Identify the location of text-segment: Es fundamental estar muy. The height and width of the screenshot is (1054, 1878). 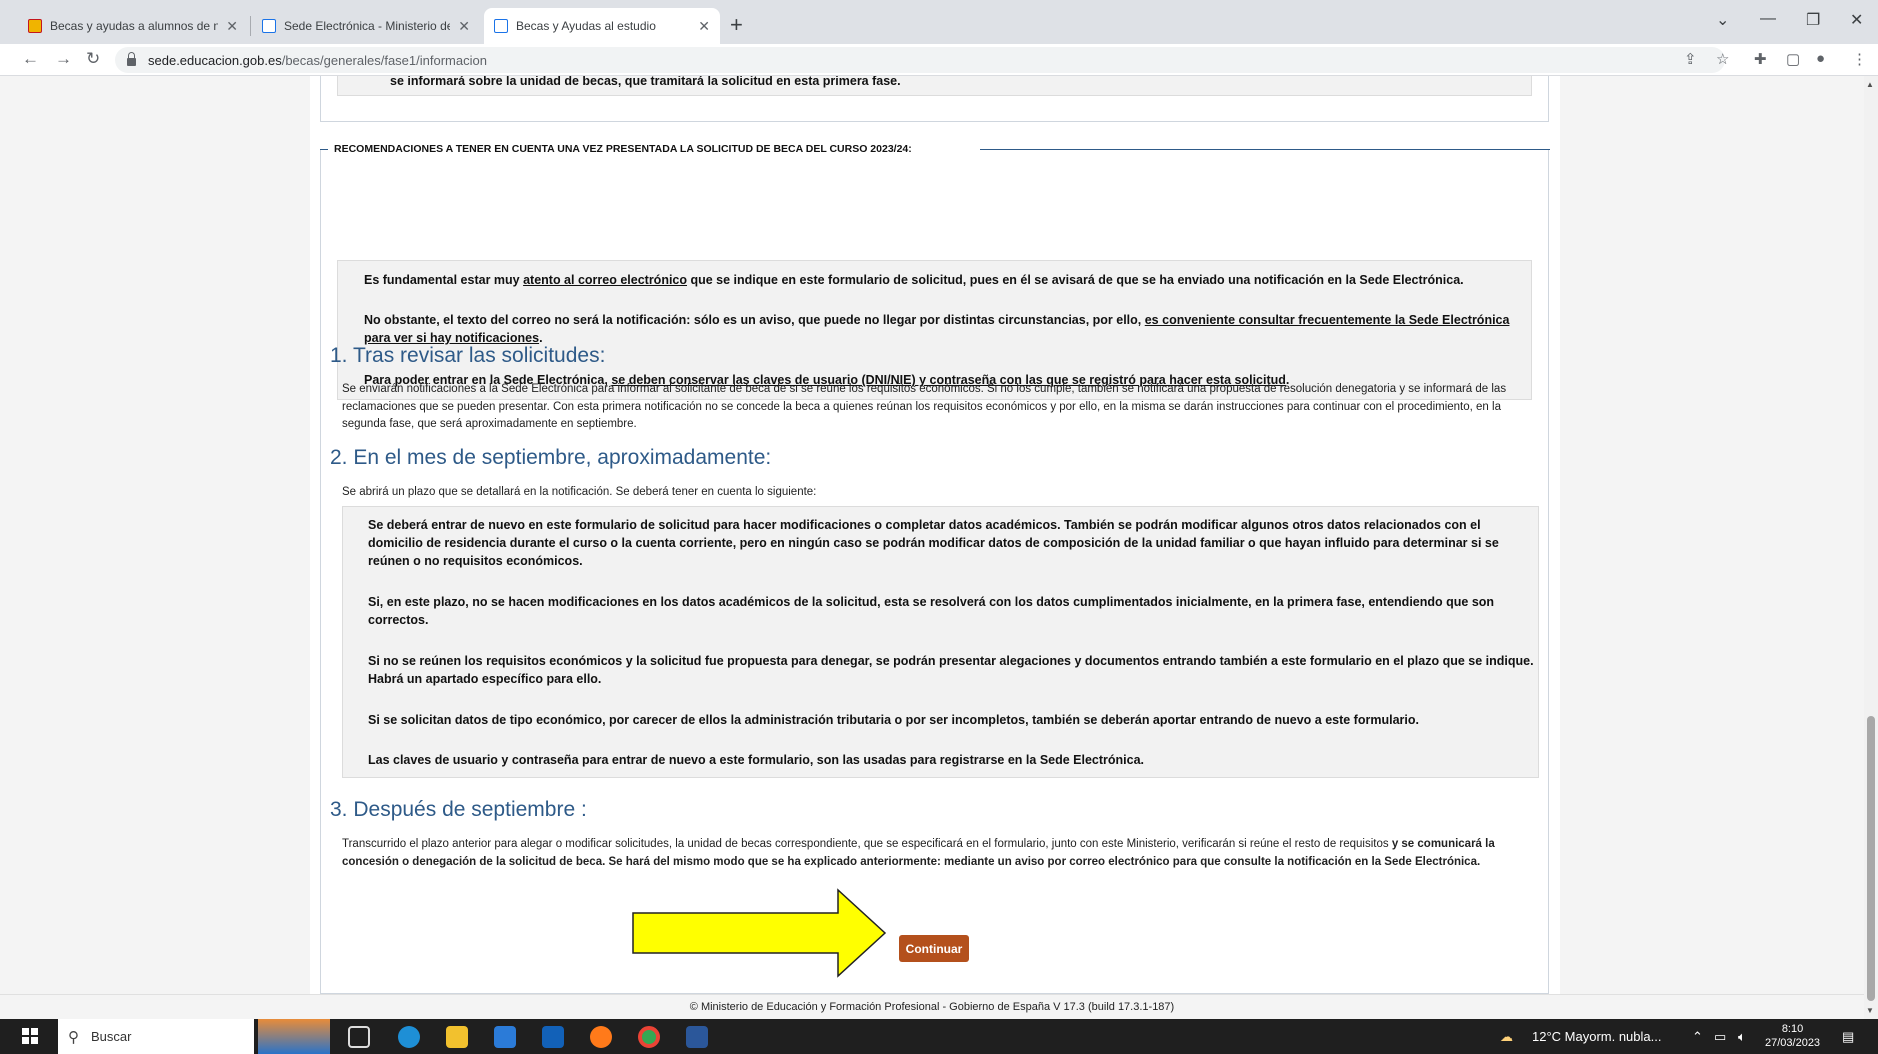
(444, 280).